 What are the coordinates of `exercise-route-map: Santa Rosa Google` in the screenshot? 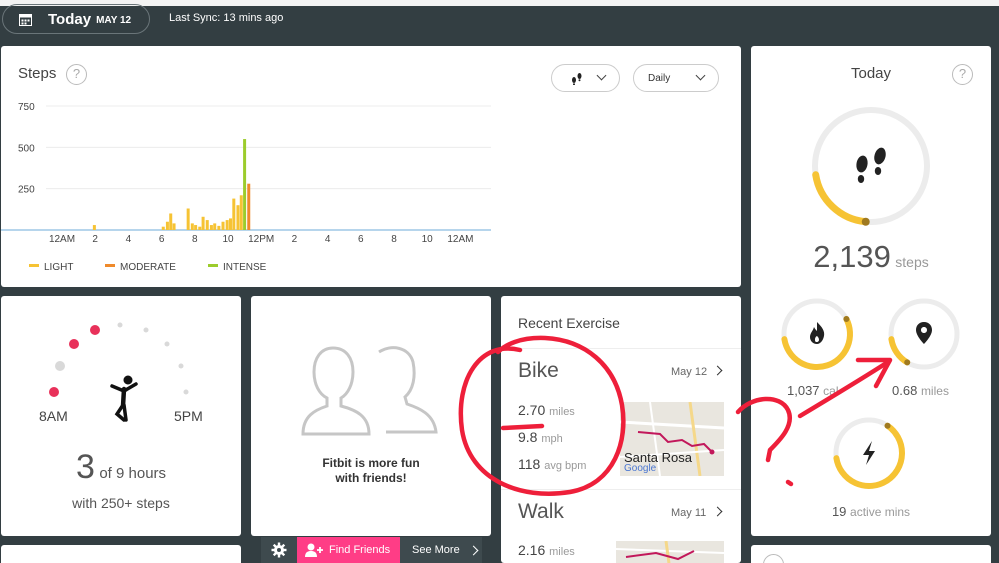 It's located at (672, 439).